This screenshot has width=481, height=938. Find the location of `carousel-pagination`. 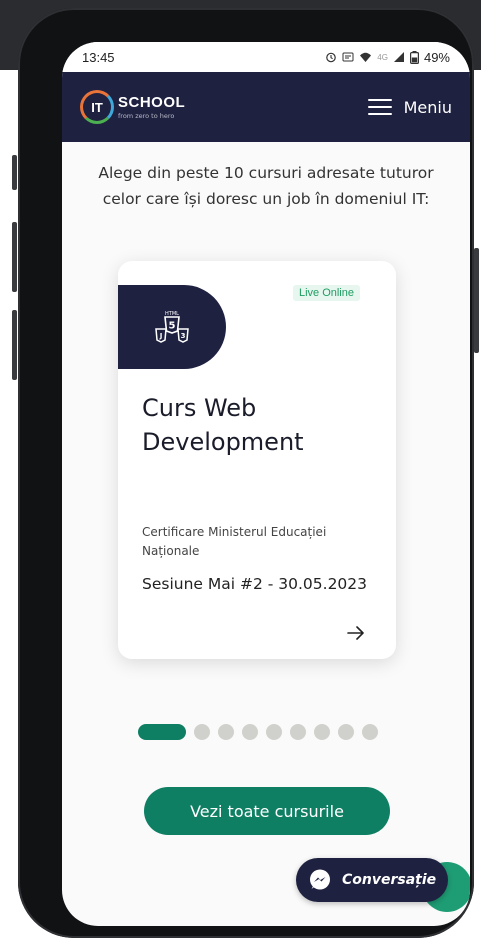

carousel-pagination is located at coordinates (258, 732).